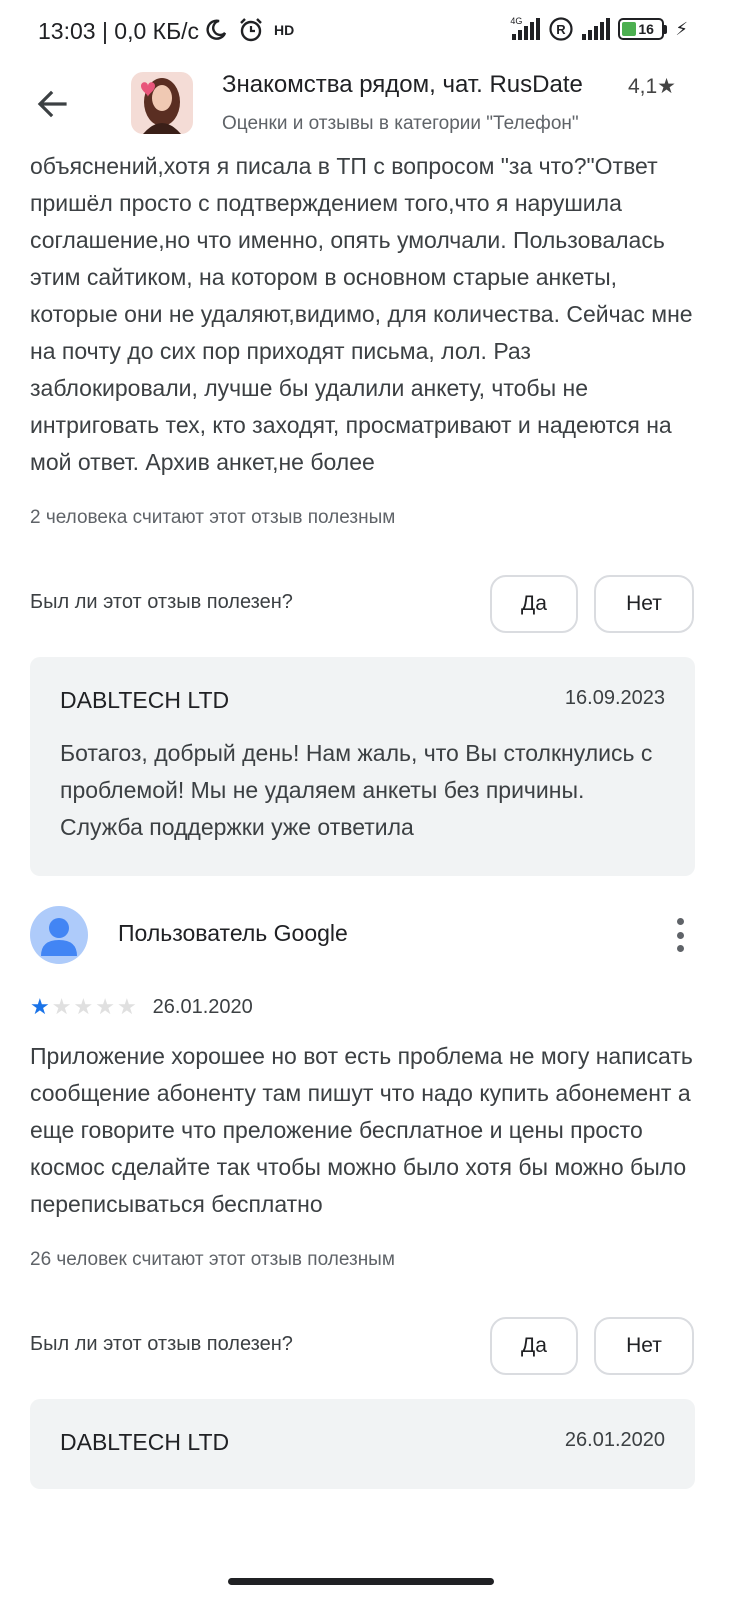 The width and height of the screenshot is (738, 1600). Describe the element at coordinates (119, 31) in the screenshot. I see `status-time-speed: 13:03 | 0,0 КБ/с` at that location.